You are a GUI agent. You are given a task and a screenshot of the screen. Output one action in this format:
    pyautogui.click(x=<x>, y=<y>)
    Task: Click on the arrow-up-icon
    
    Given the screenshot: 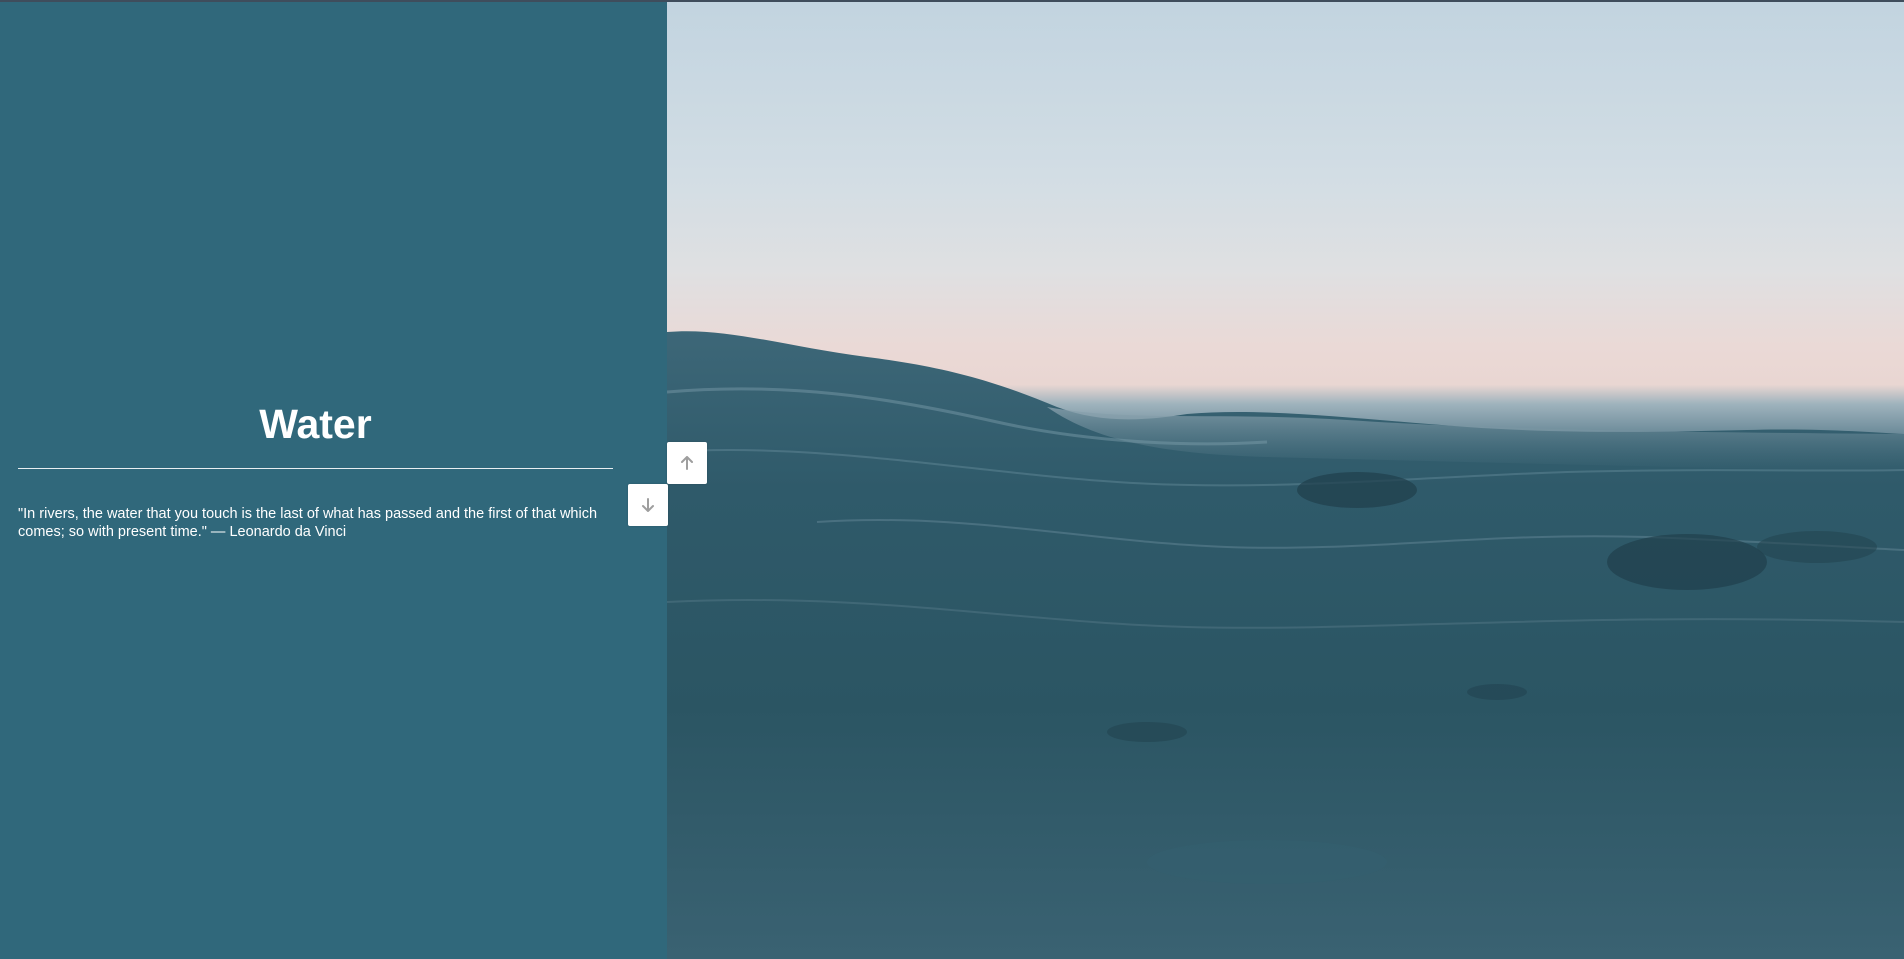 What is the action you would take?
    pyautogui.click(x=687, y=463)
    